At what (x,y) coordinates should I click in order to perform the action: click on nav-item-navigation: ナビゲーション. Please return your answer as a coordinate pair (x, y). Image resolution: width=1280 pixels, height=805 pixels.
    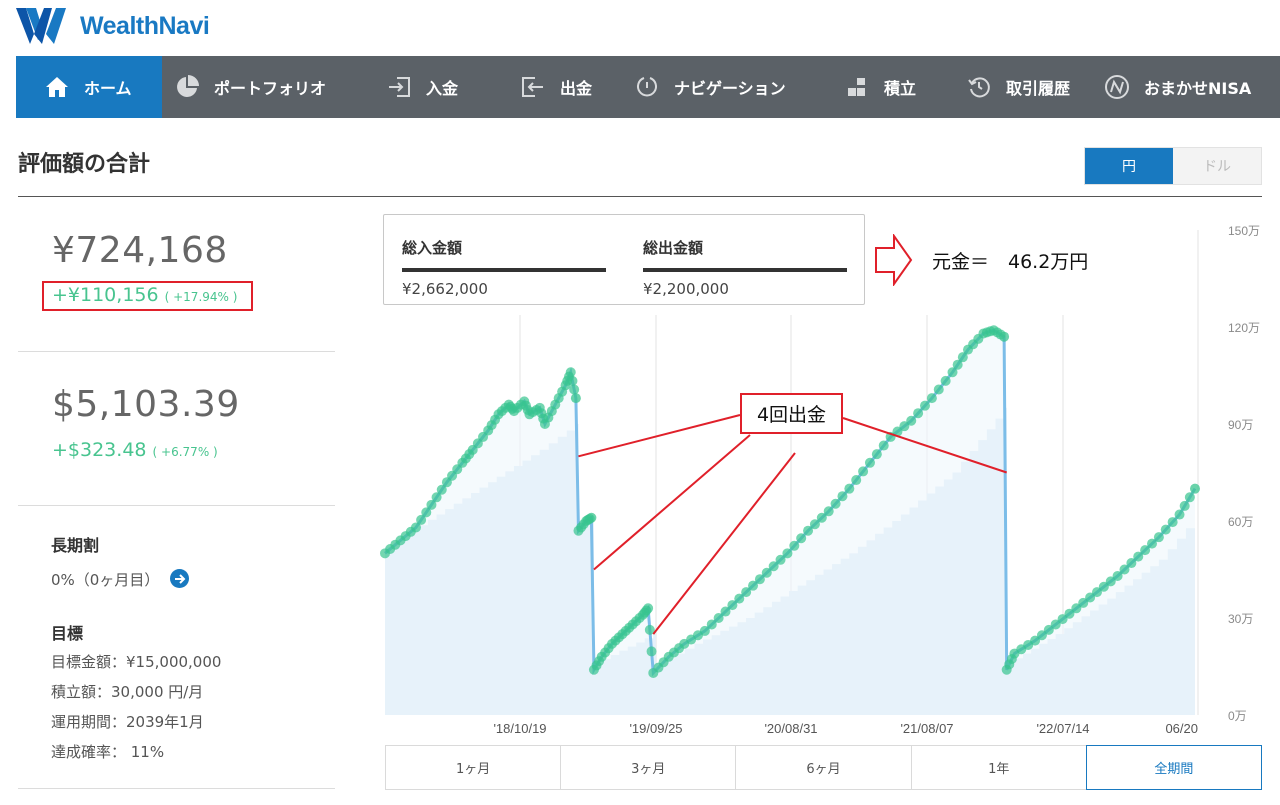
    Looking at the image, I should click on (725, 87).